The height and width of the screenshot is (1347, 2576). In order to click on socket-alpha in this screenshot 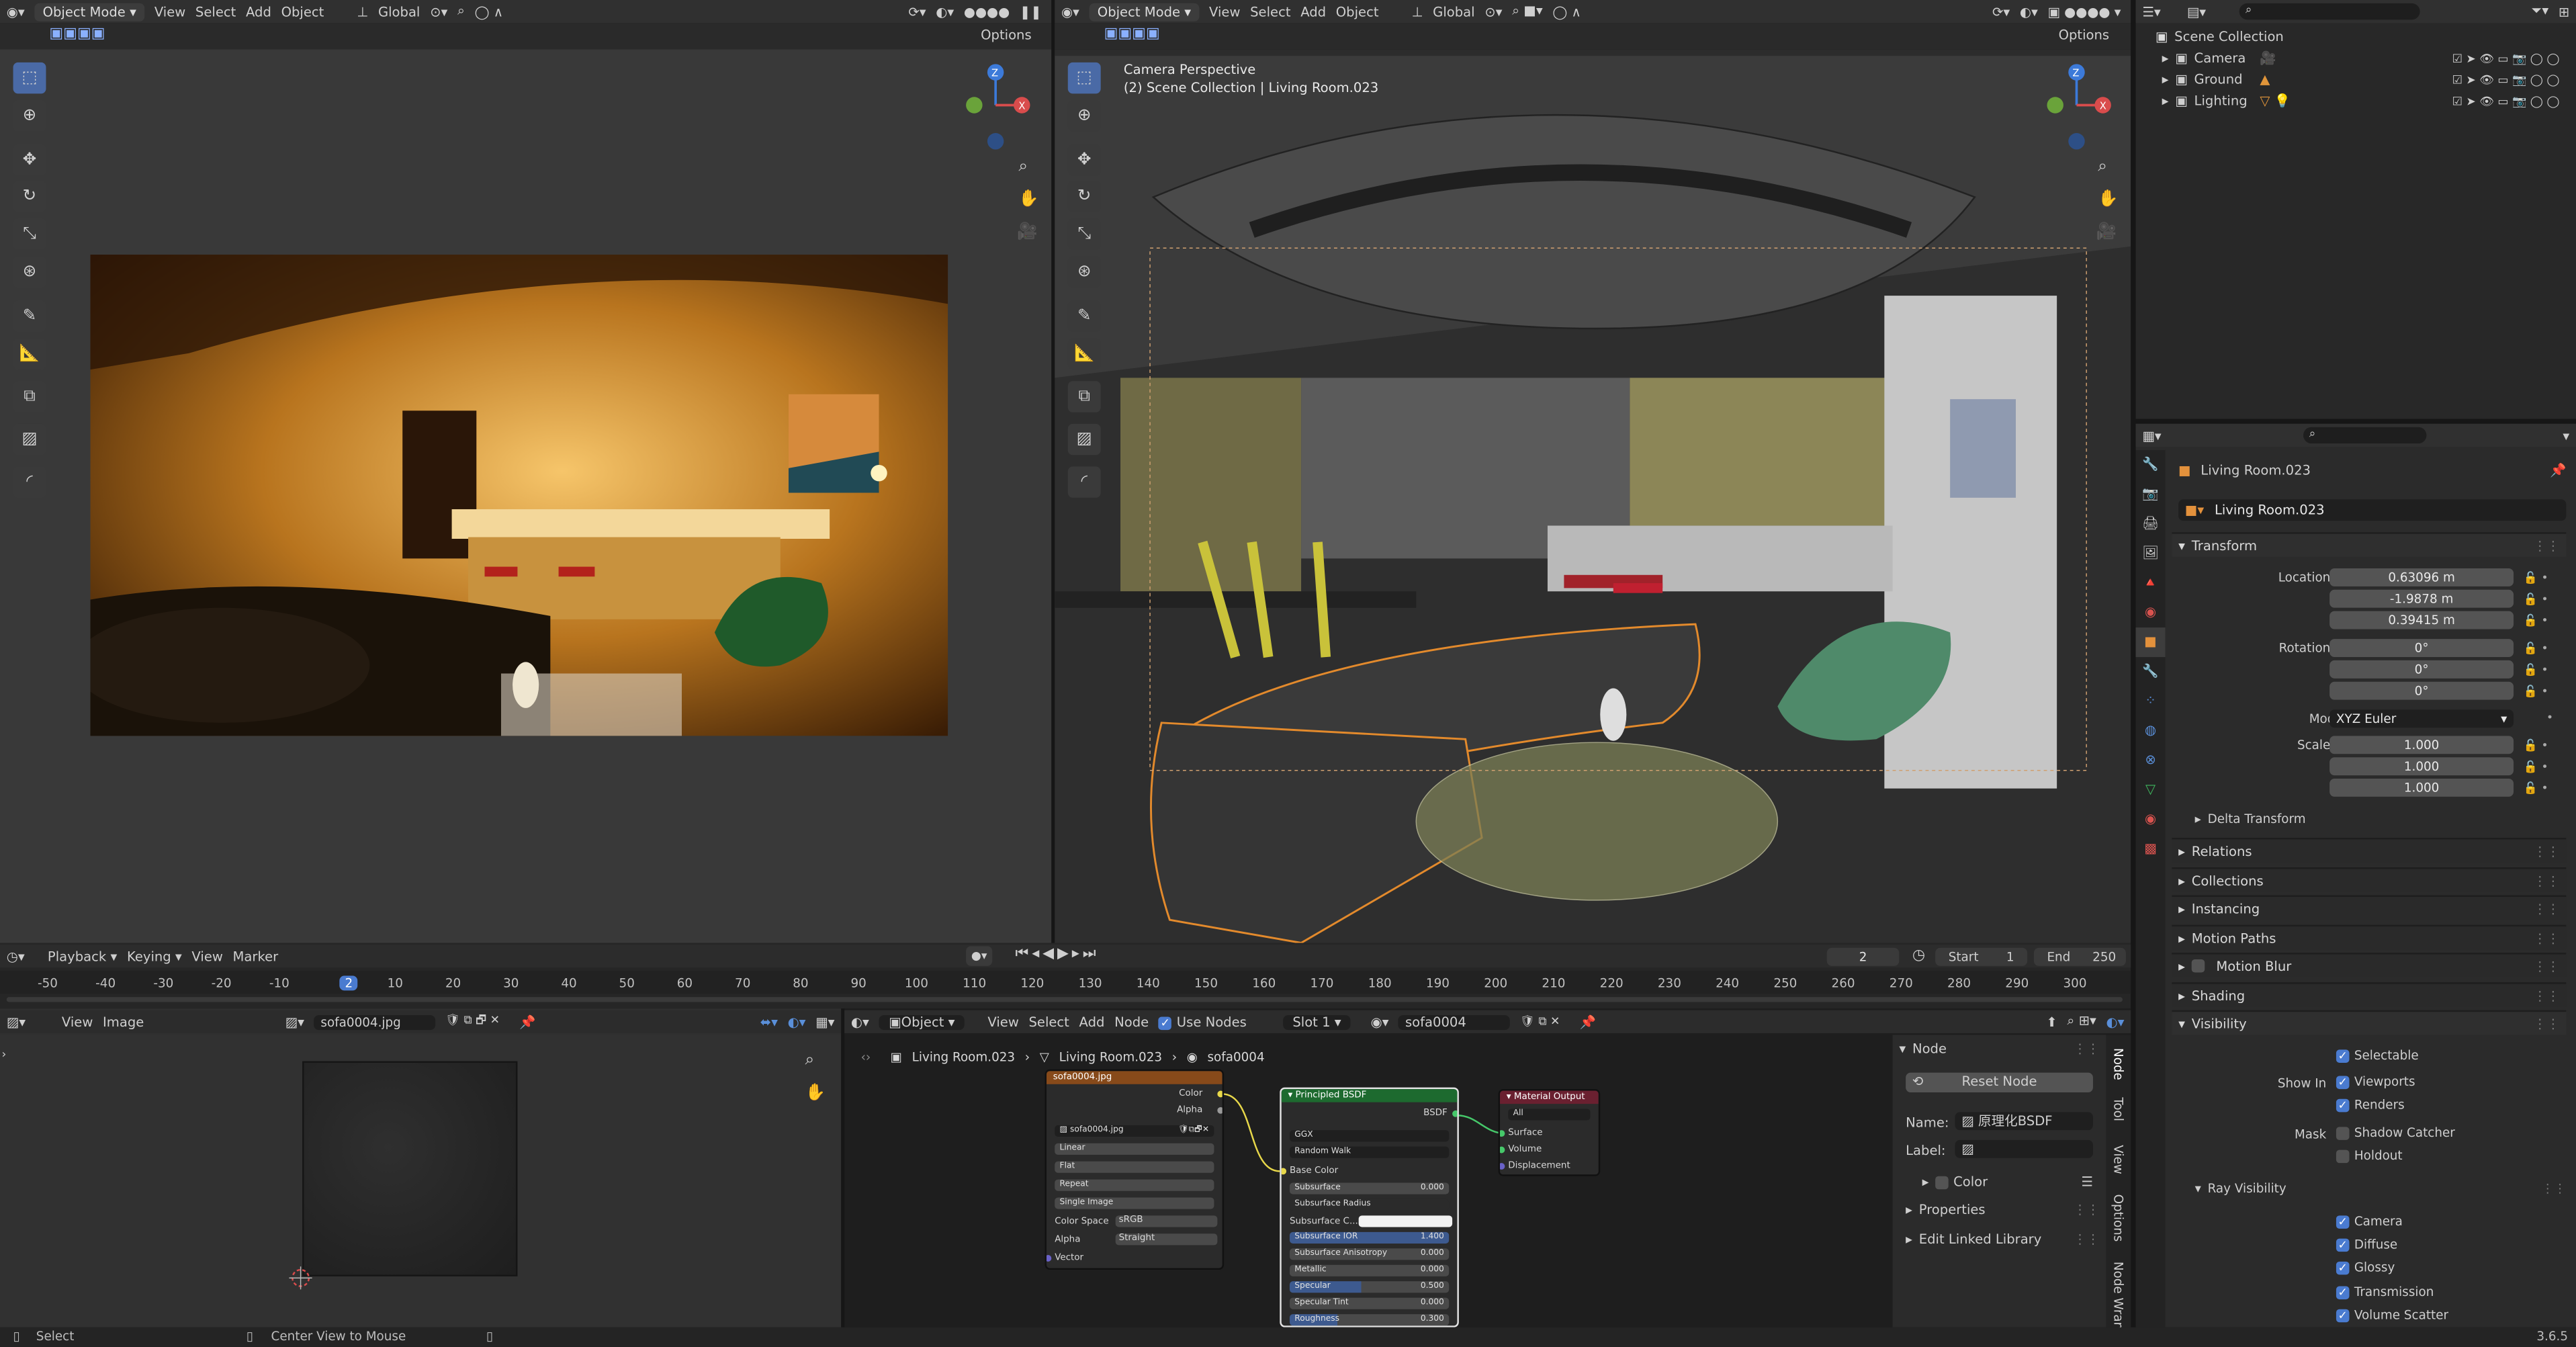, I will do `click(1220, 1110)`.